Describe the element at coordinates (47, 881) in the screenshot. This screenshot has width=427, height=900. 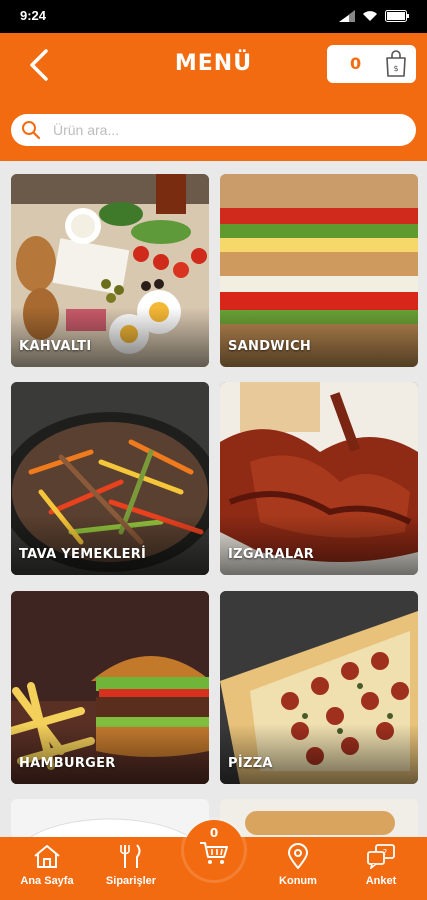
I see `nav-label: Ana Sayfa` at that location.